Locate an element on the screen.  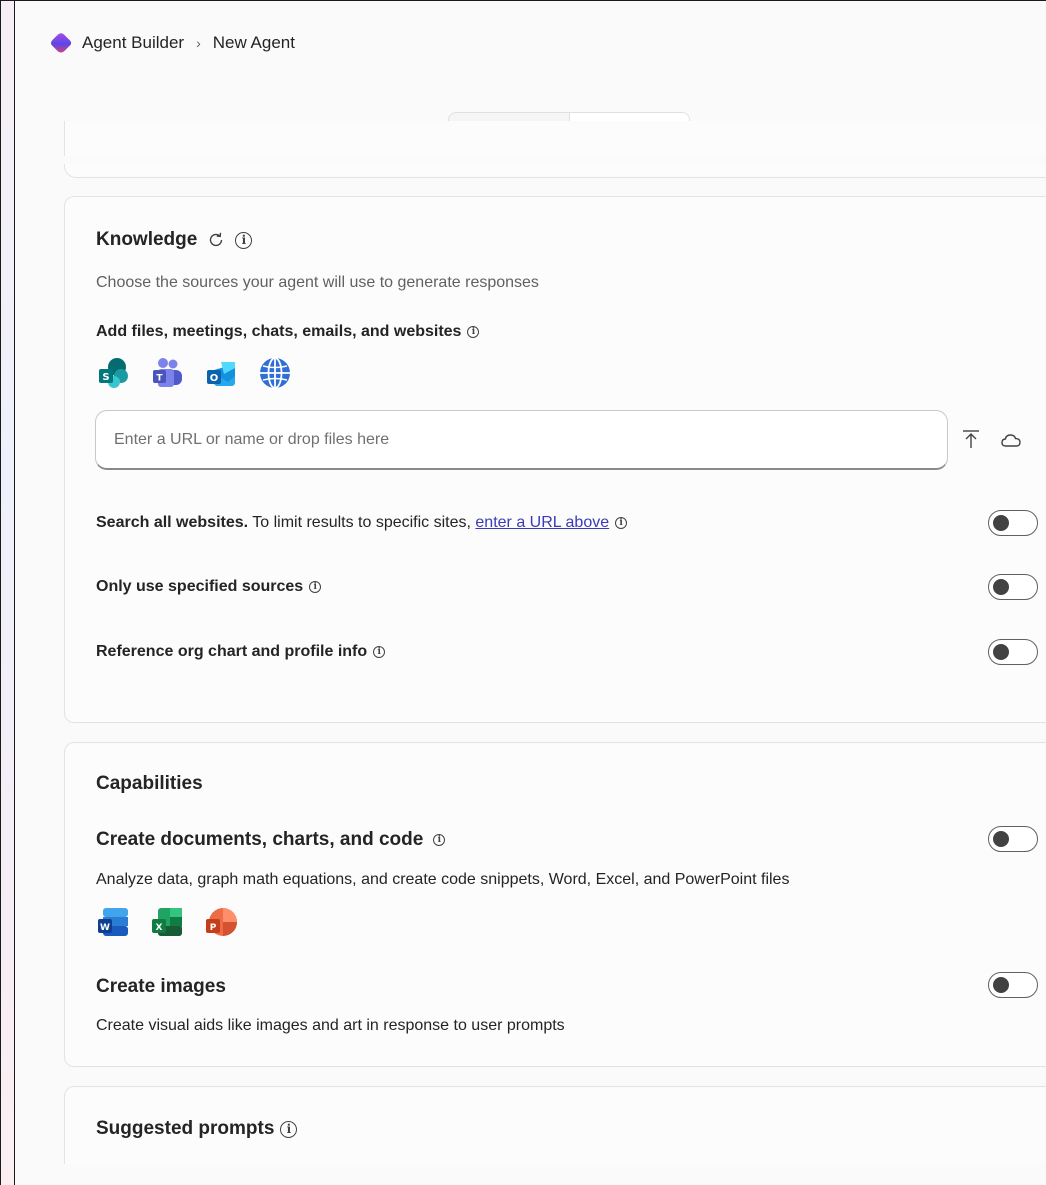
create-images-label: Create images is located at coordinates (161, 986).